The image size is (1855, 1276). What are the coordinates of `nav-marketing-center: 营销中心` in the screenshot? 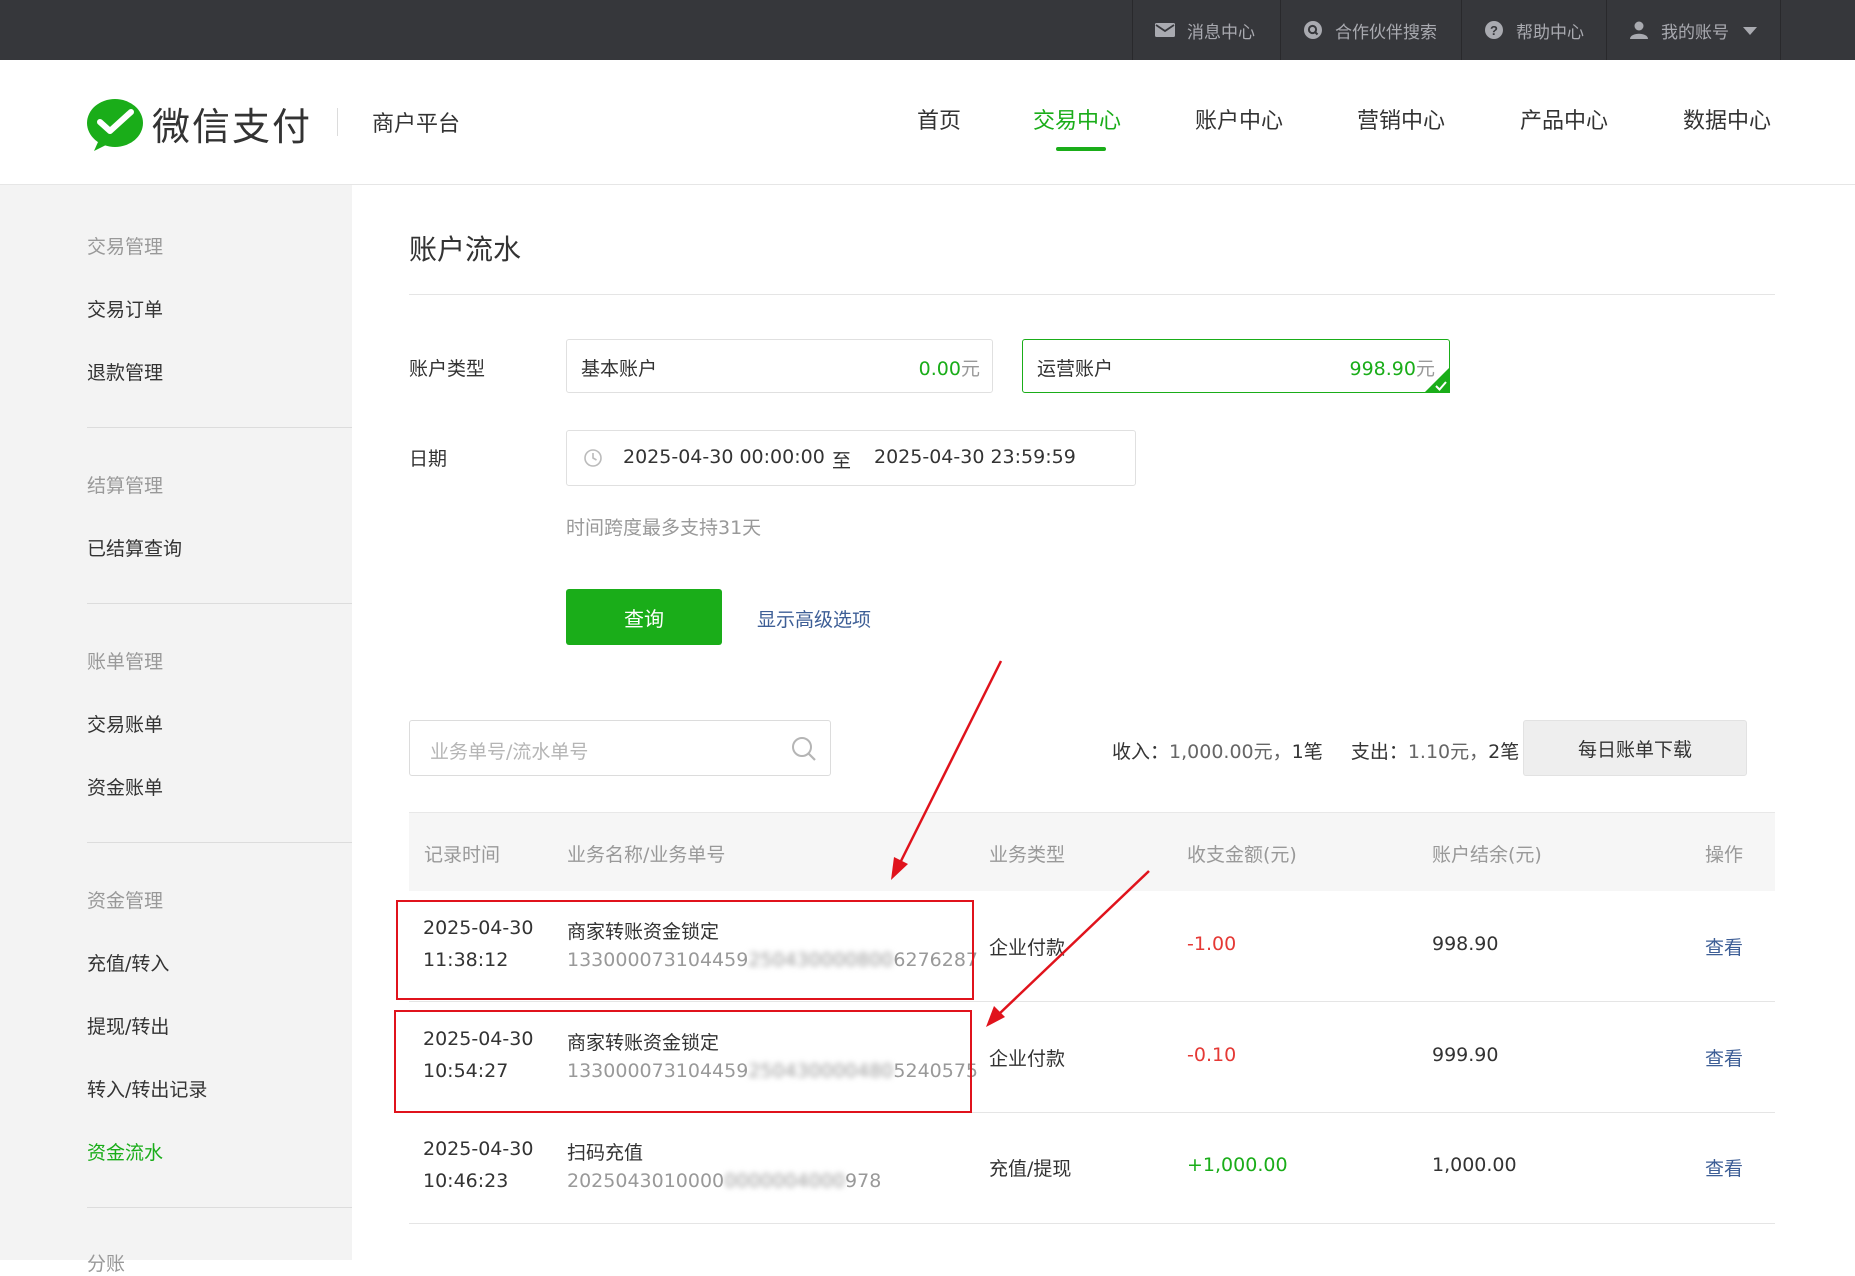 It's located at (1401, 119).